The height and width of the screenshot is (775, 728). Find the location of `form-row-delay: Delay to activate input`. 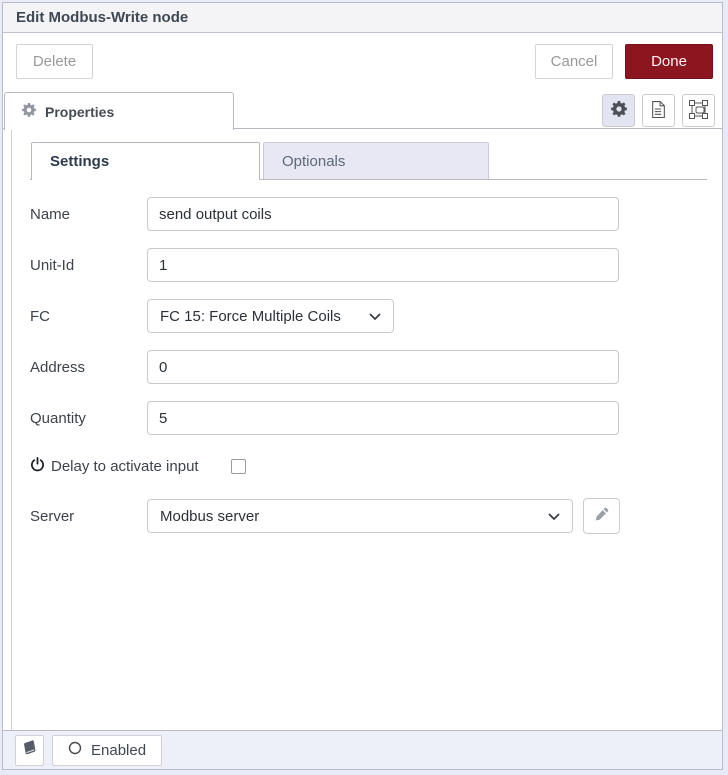

form-row-delay: Delay to activate input is located at coordinates (376, 466).